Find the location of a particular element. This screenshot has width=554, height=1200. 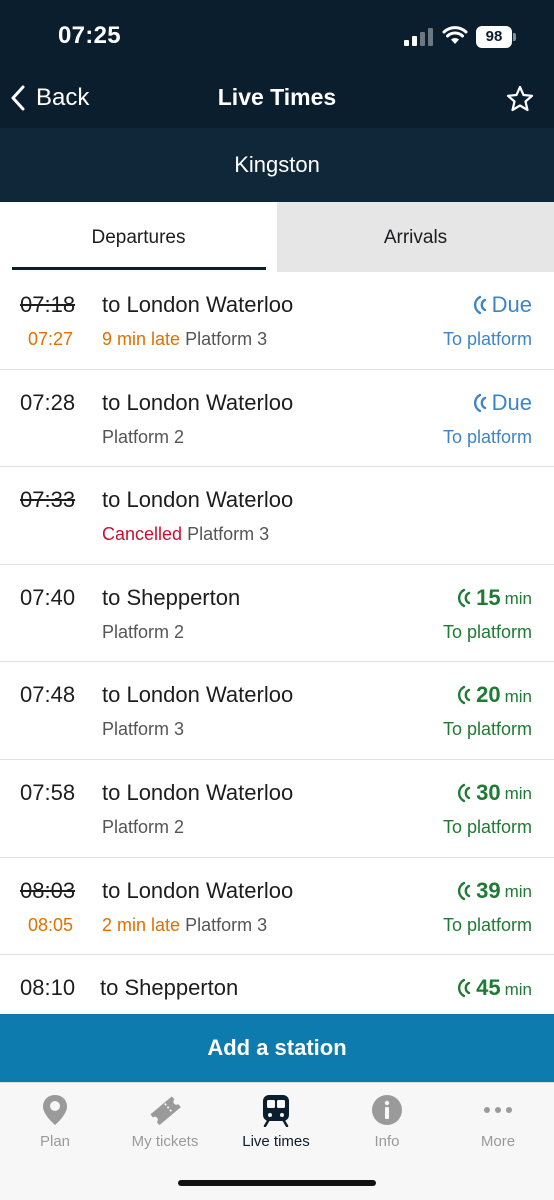

tab-label: Info is located at coordinates (387, 1141).